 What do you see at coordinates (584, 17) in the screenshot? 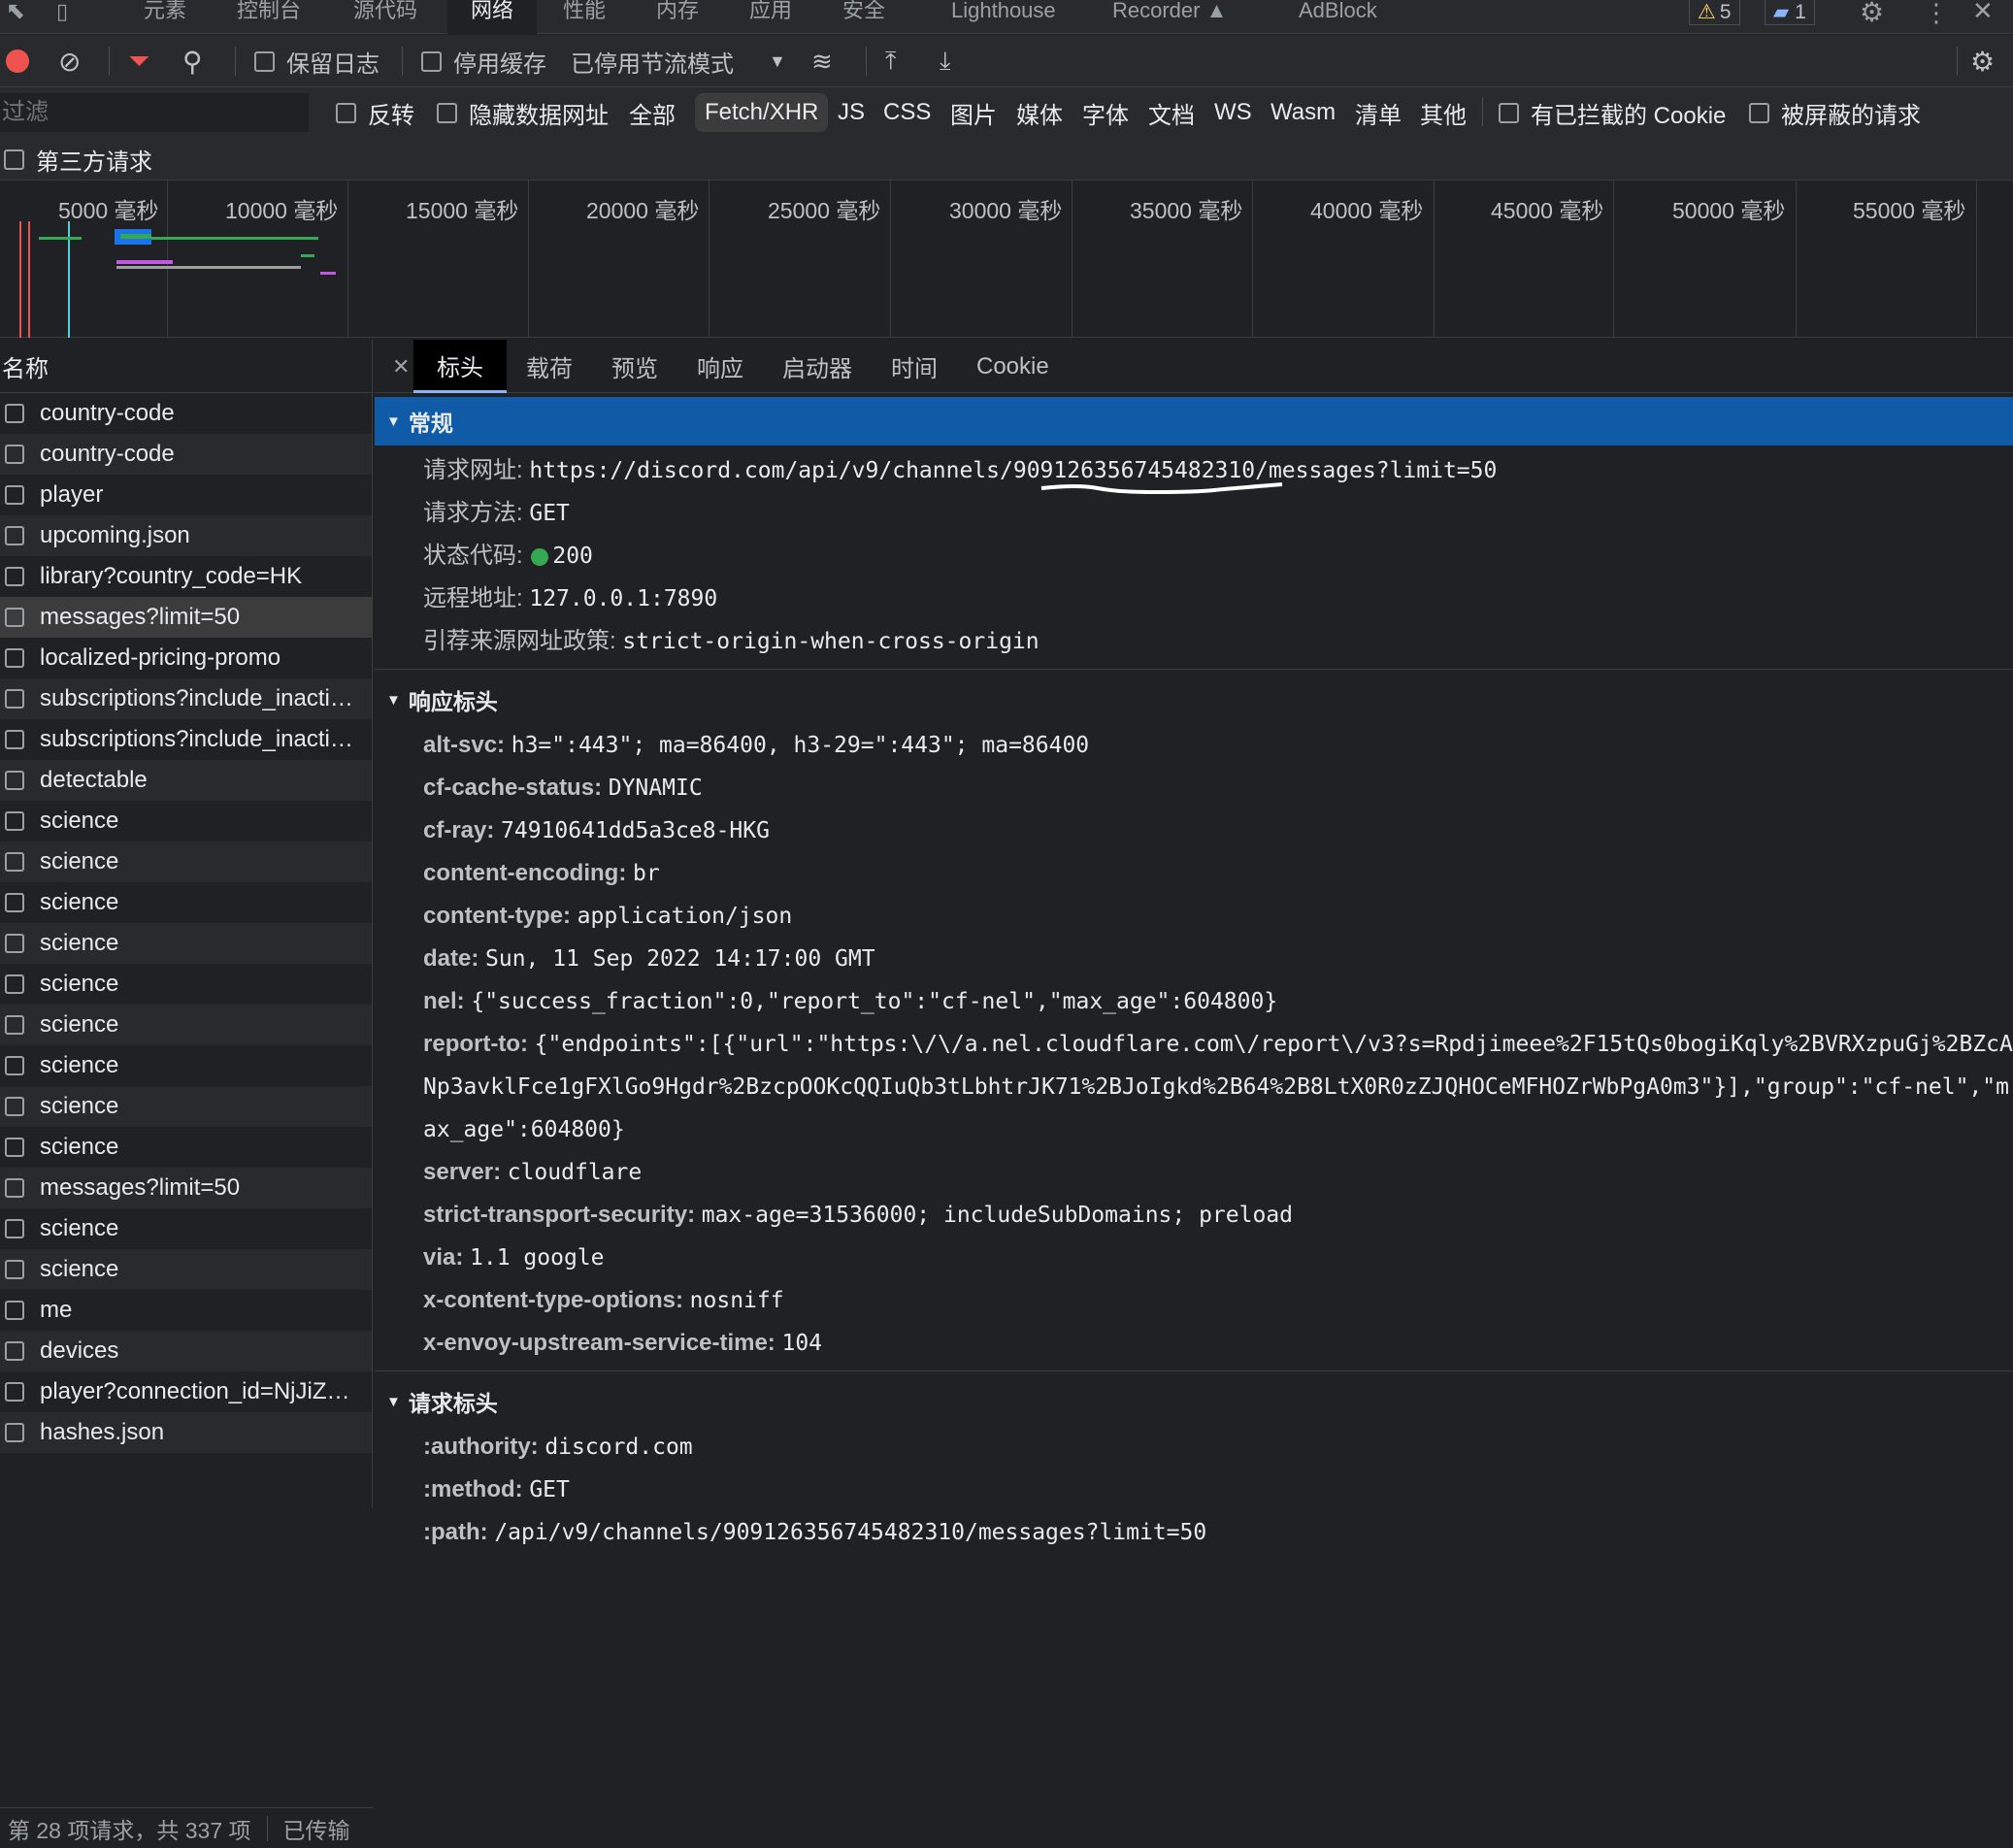
I see `tab-performance: 性能` at bounding box center [584, 17].